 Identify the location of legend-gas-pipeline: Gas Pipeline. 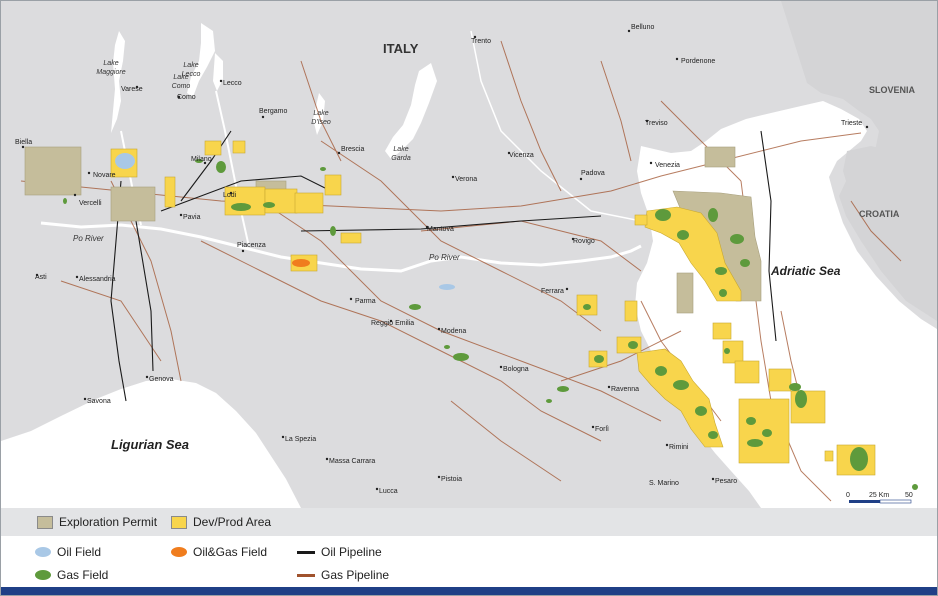
(343, 575).